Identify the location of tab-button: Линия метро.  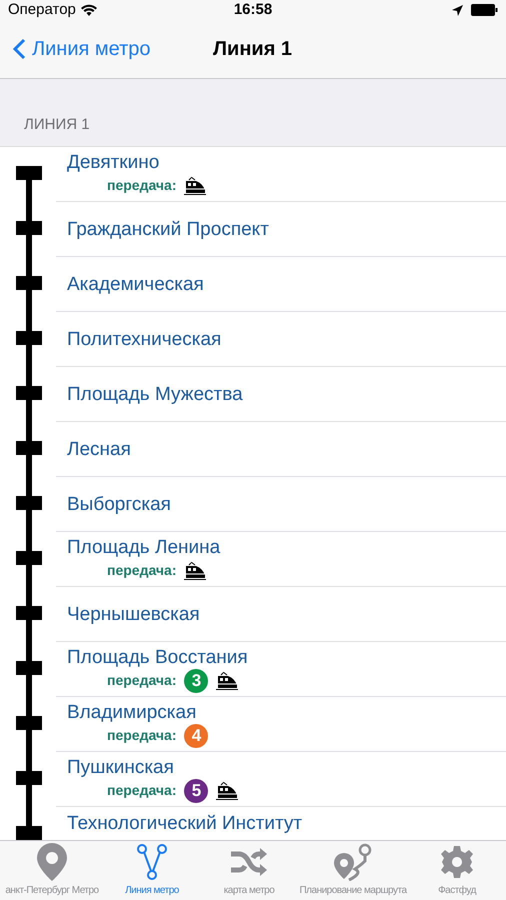
(152, 870).